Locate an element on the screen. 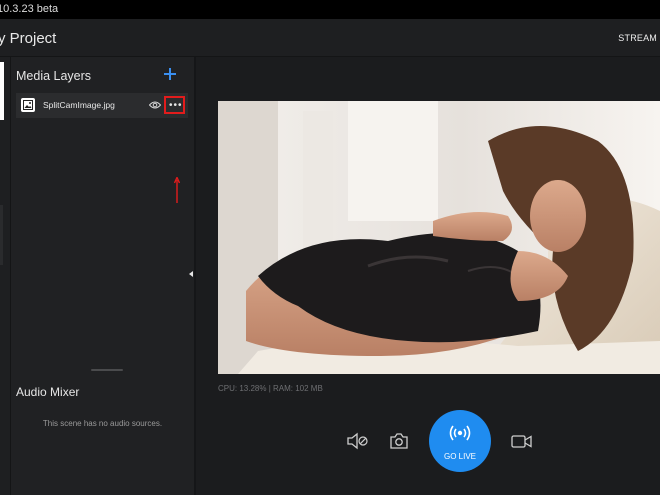 This screenshot has height=495, width=660. speaker-mute-icon is located at coordinates (358, 441).